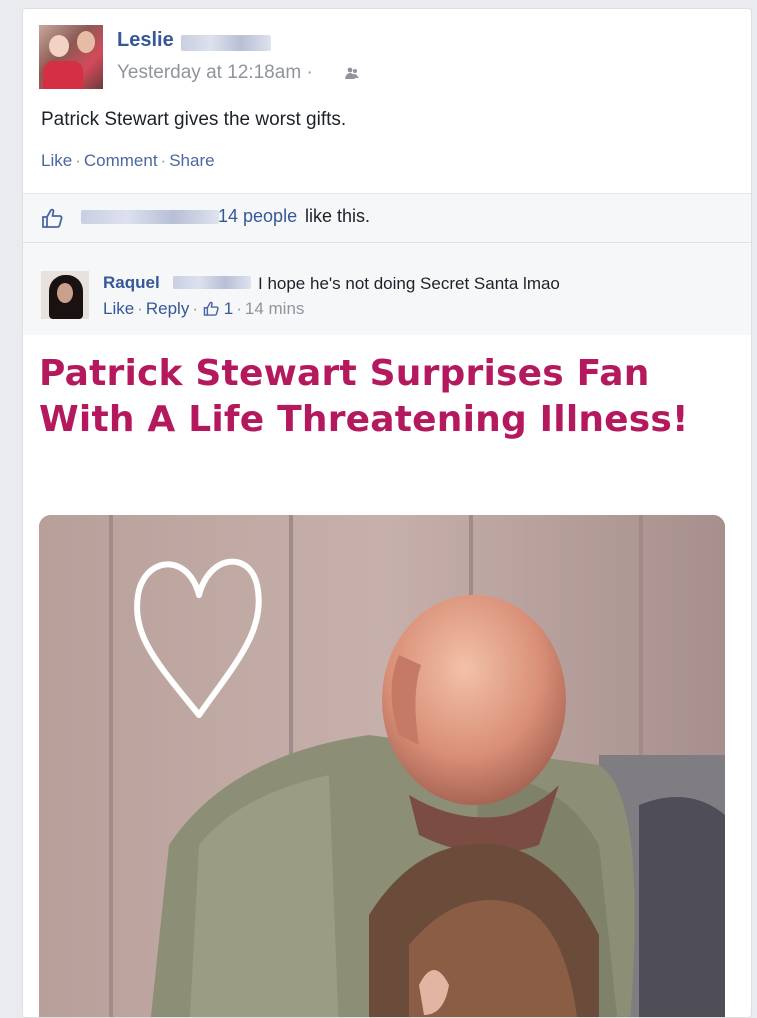 The width and height of the screenshot is (757, 1018). I want to click on comment-actions: Like · Reply · 1 · 14 mins, so click(204, 308).